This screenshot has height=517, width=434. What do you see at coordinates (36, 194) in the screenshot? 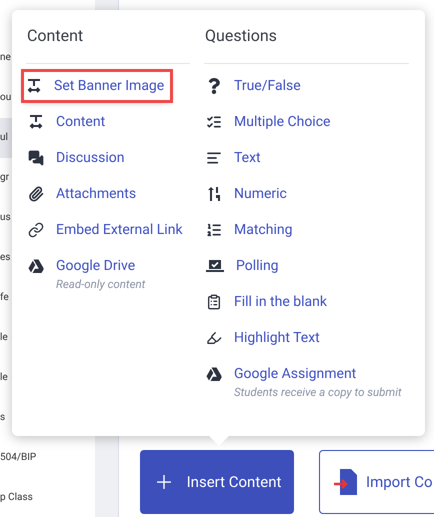
I see `paperclip-icon` at bounding box center [36, 194].